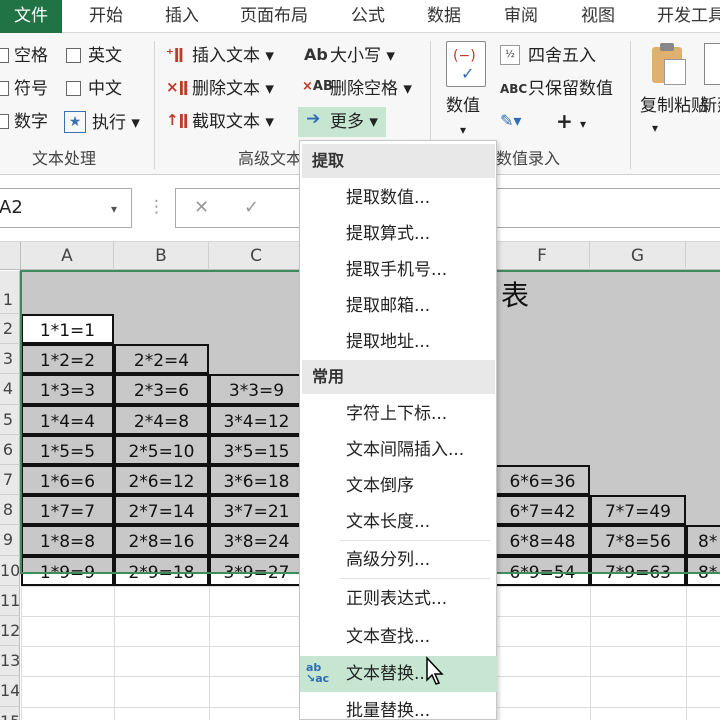  I want to click on plus-arrow: ▾, so click(583, 124).